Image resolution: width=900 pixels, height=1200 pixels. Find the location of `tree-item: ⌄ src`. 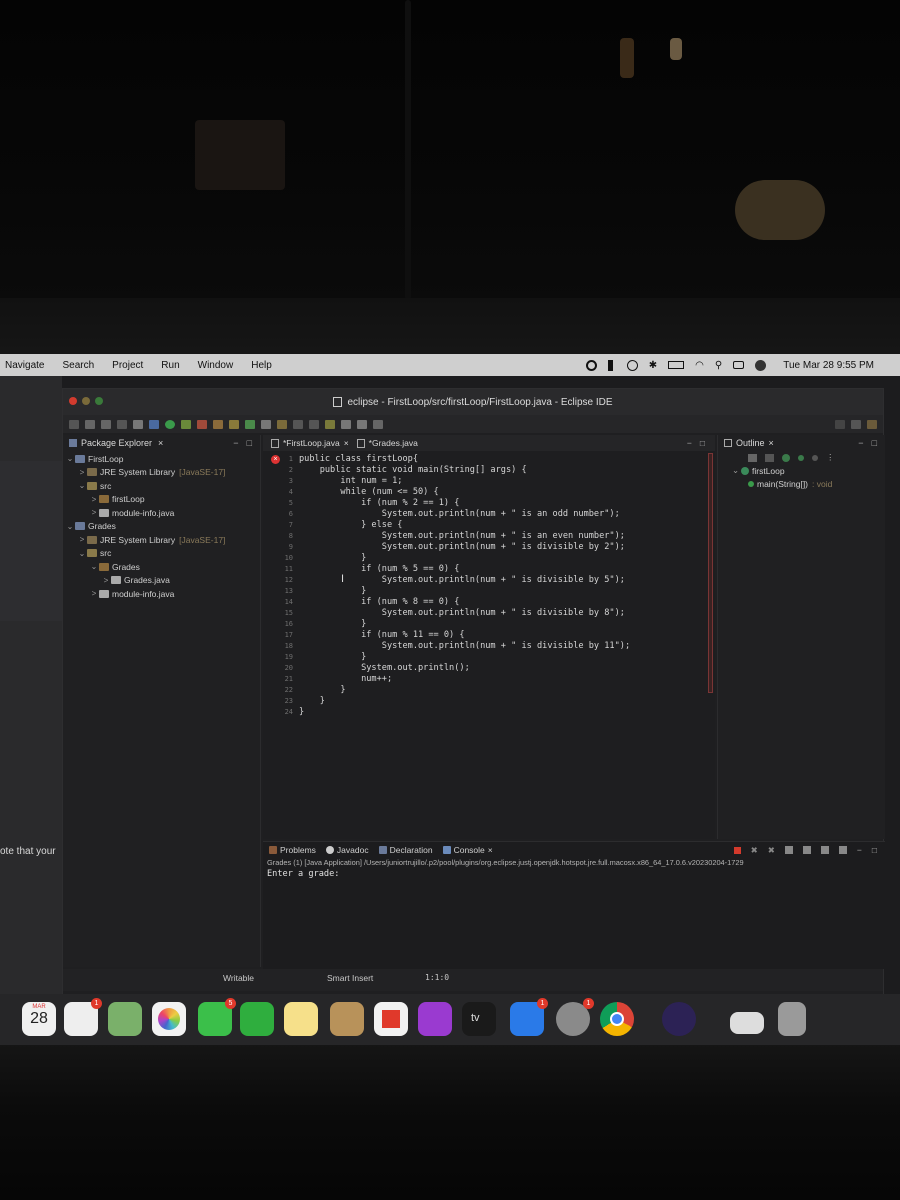

tree-item: ⌄ src is located at coordinates (161, 554).